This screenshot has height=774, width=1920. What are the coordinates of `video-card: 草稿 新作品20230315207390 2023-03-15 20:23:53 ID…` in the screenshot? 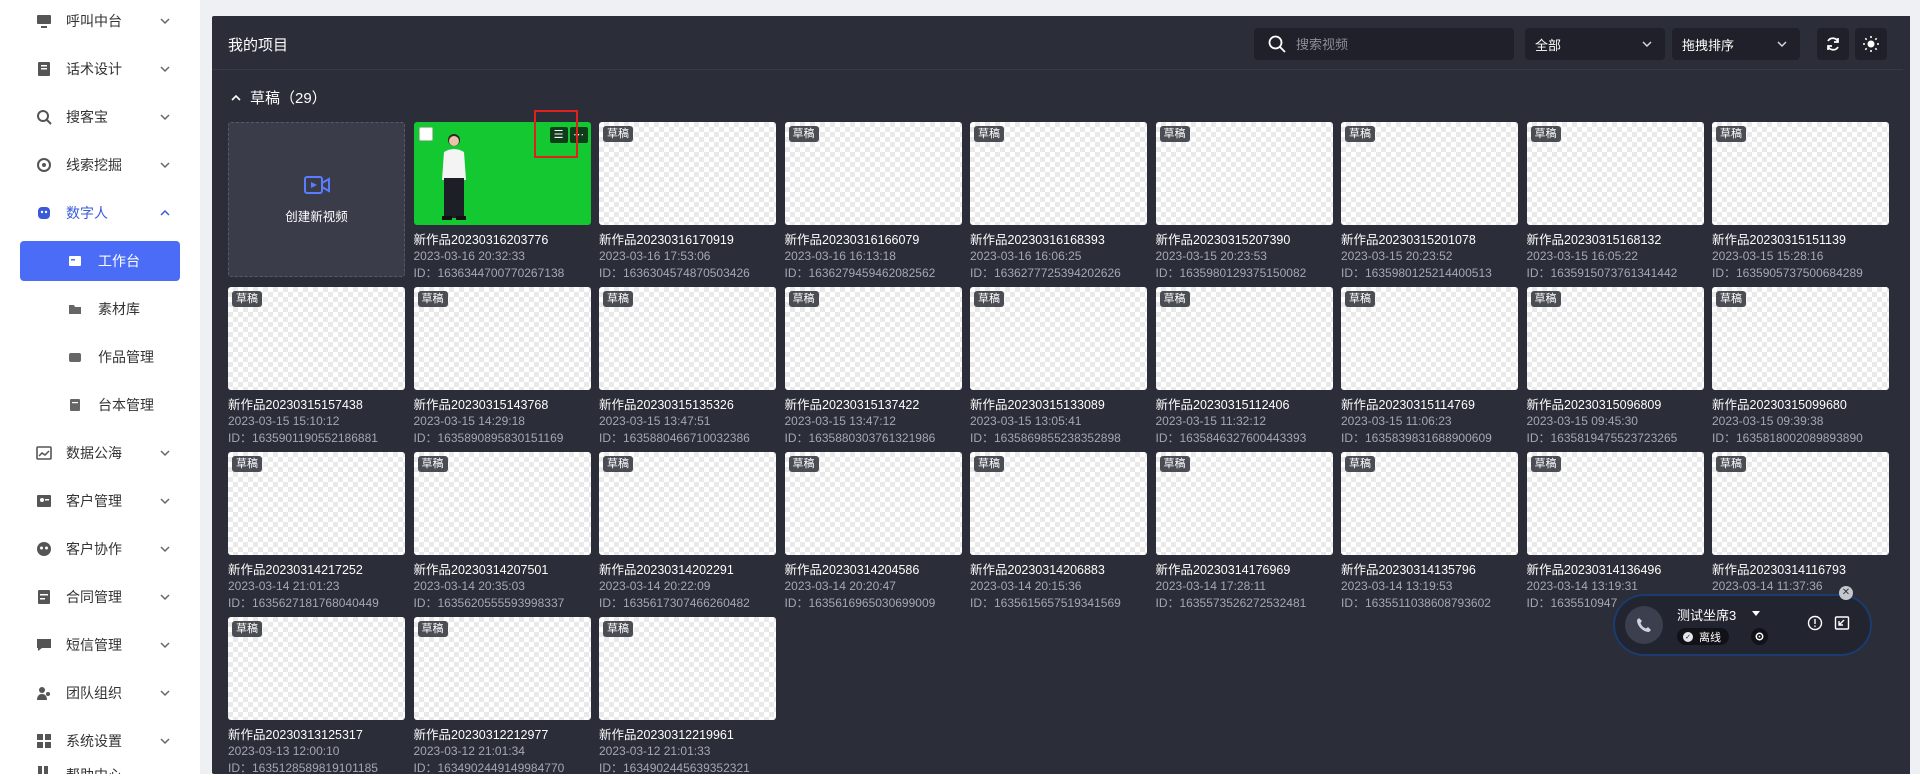 It's located at (1244, 202).